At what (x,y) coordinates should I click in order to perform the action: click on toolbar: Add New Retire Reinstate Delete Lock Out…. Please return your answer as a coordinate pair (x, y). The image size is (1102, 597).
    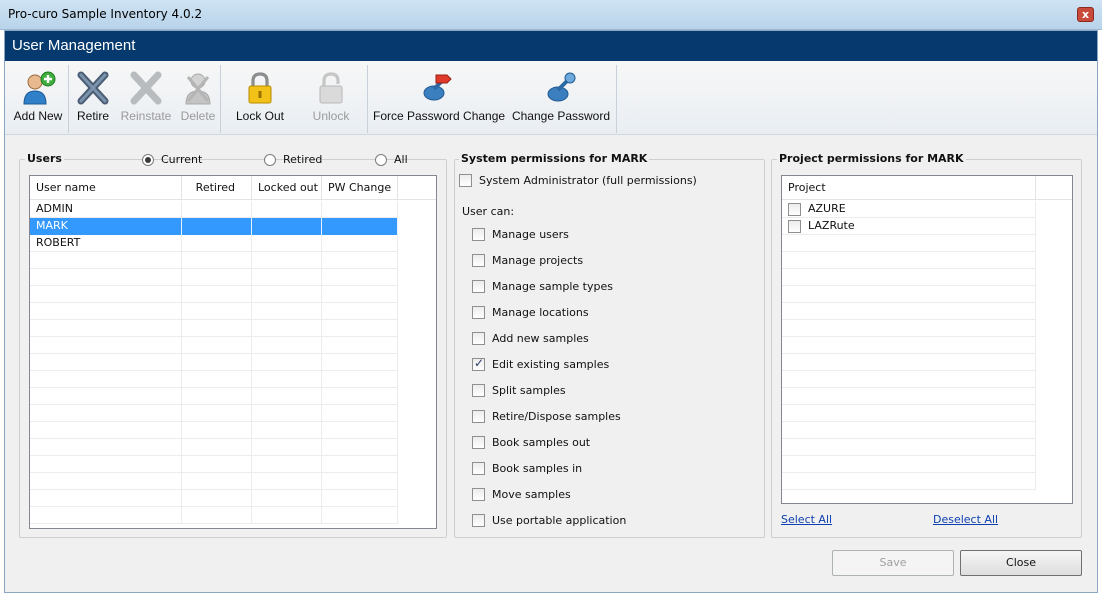
    Looking at the image, I should click on (551, 98).